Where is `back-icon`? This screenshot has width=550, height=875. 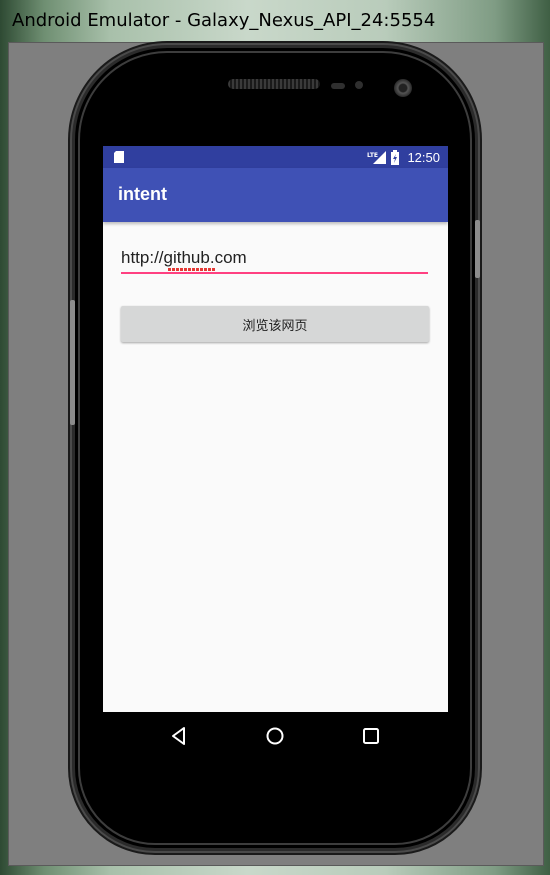 back-icon is located at coordinates (179, 736).